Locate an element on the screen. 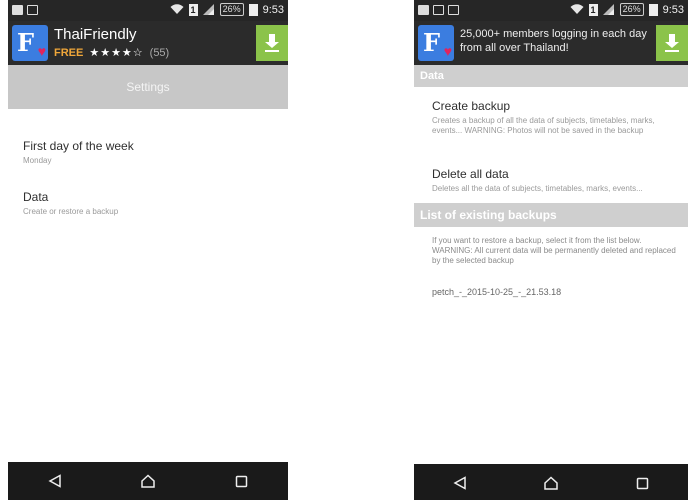 This screenshot has height=500, width=688. pref-title: Data is located at coordinates (36, 197).